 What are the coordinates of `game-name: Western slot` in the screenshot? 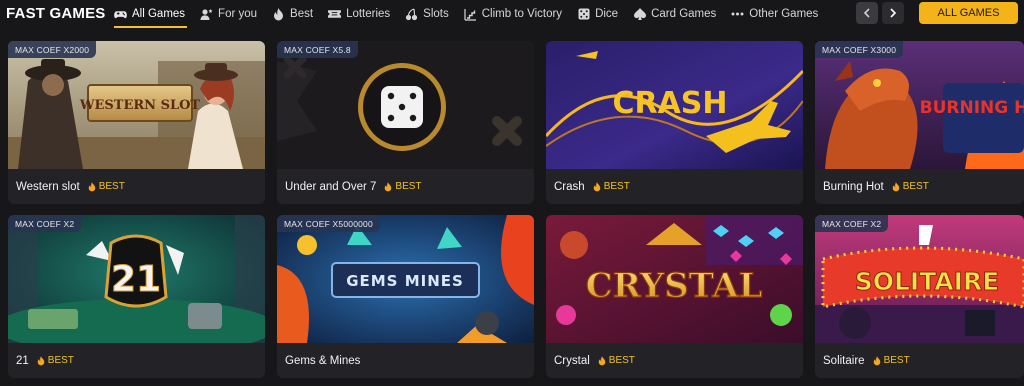 It's located at (48, 186).